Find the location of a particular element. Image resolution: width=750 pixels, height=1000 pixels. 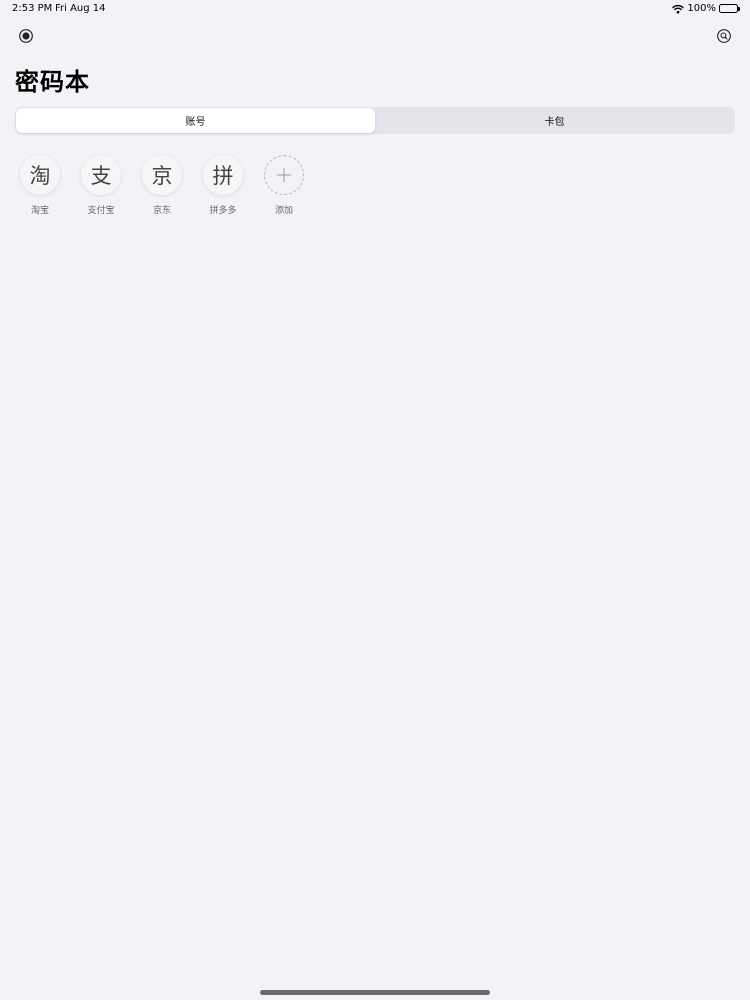

record-button is located at coordinates (26, 36).